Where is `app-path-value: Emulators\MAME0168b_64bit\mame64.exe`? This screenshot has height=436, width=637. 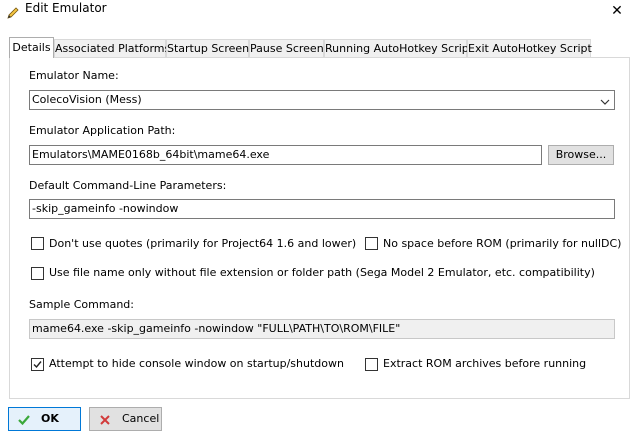 app-path-value: Emulators\MAME0168b_64bit\mame64.exe is located at coordinates (151, 154).